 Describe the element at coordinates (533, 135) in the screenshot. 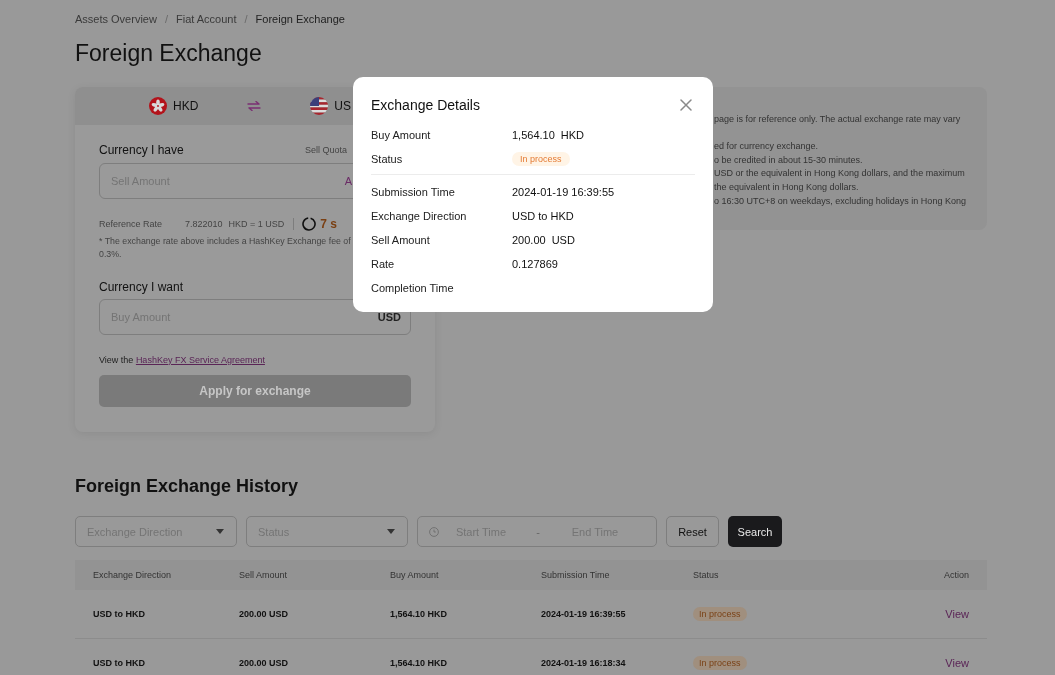

I see `amount-value: 1,564.10` at that location.